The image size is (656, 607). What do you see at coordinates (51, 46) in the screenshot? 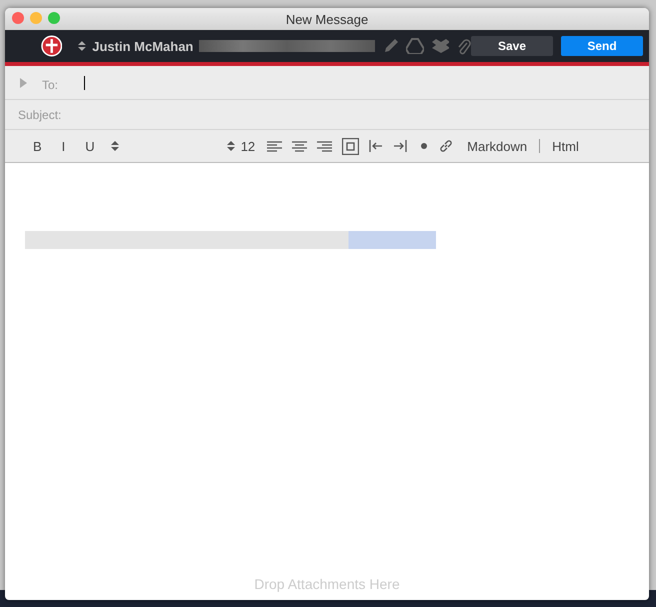
I see `app-logo-icon` at bounding box center [51, 46].